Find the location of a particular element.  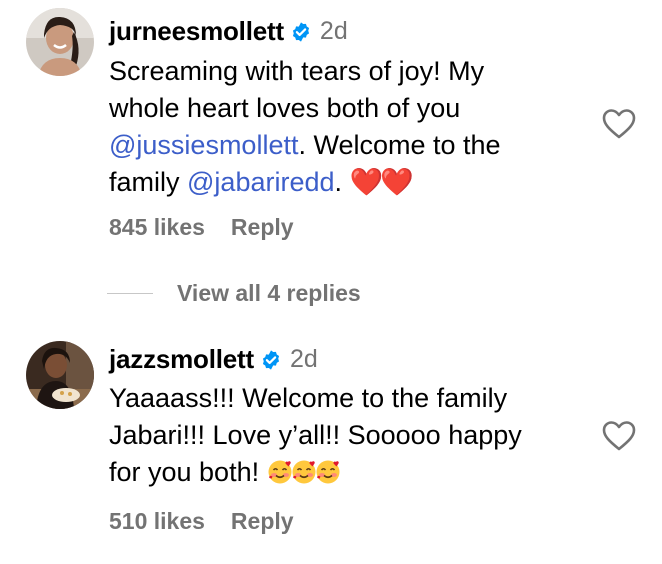

comment-text-segment: Yaaaass!!! Welcome to the family is located at coordinates (308, 398).